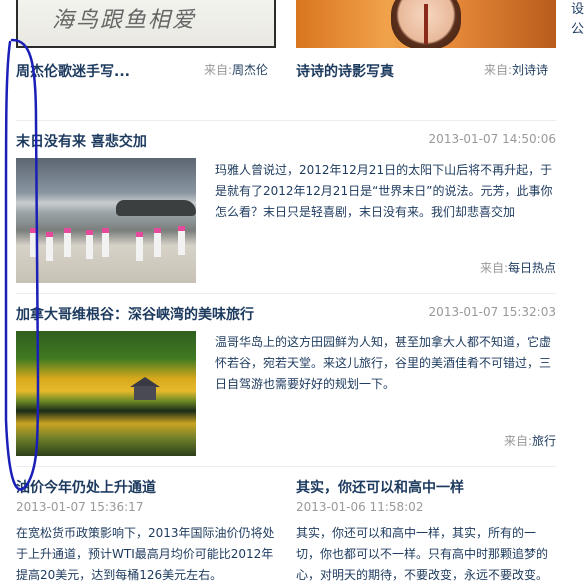 This screenshot has height=586, width=586. I want to click on top-card-source-2: 来自:刘诗诗, so click(516, 69).